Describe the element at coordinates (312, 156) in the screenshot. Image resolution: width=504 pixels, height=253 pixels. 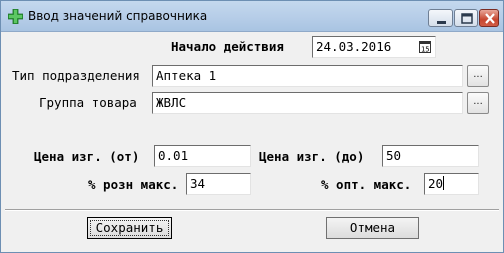
I see `price-to-label: Цена изг. (до)` at that location.